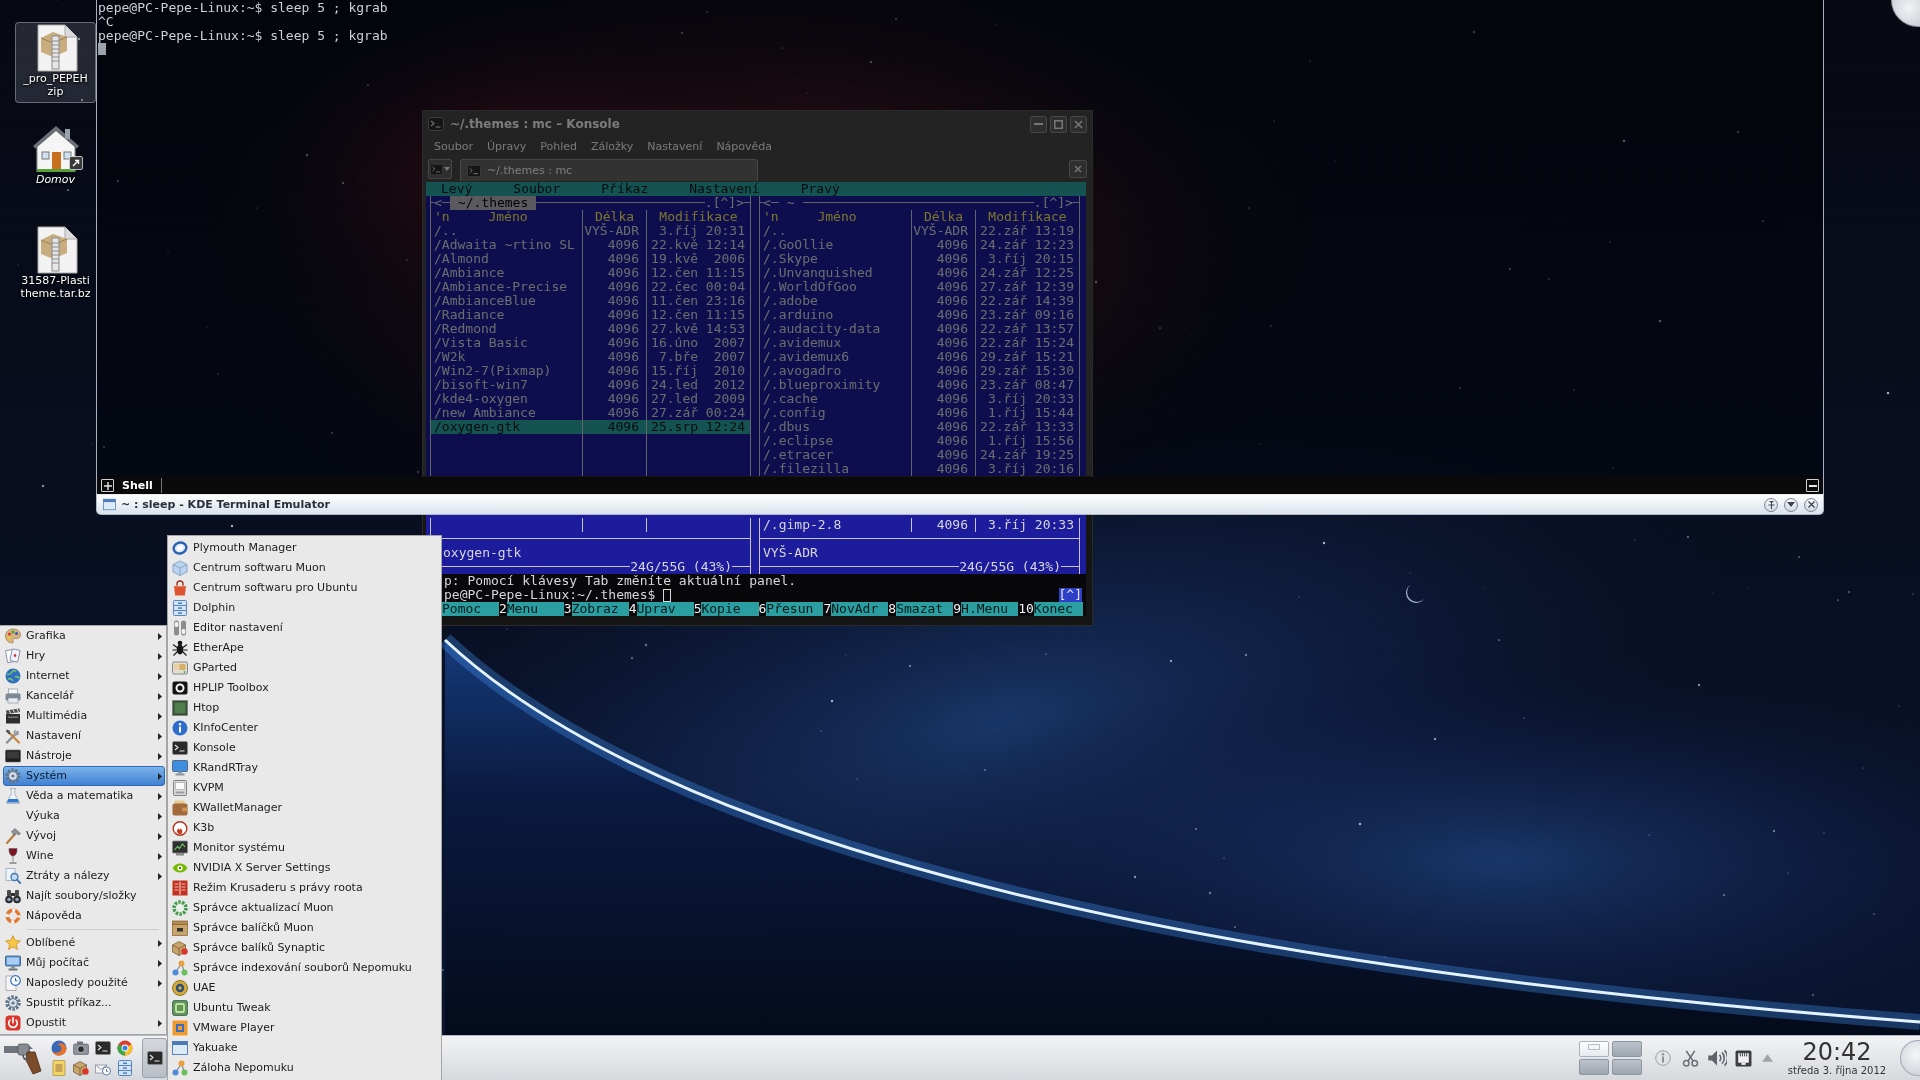 This screenshot has width=1920, height=1080. Describe the element at coordinates (590, 399) in the screenshot. I see `file-row: /kde4-oxygen 4096 27.led 2009` at that location.